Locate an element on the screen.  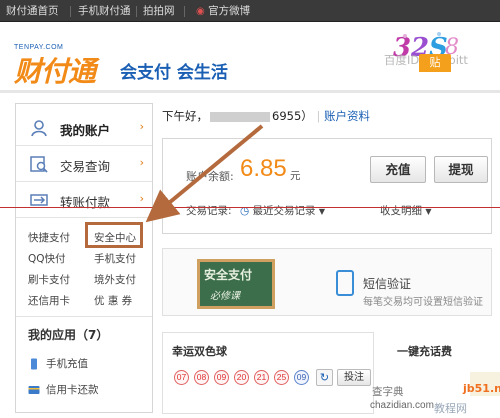
lottery-ball: 08 is located at coordinates (201, 377).